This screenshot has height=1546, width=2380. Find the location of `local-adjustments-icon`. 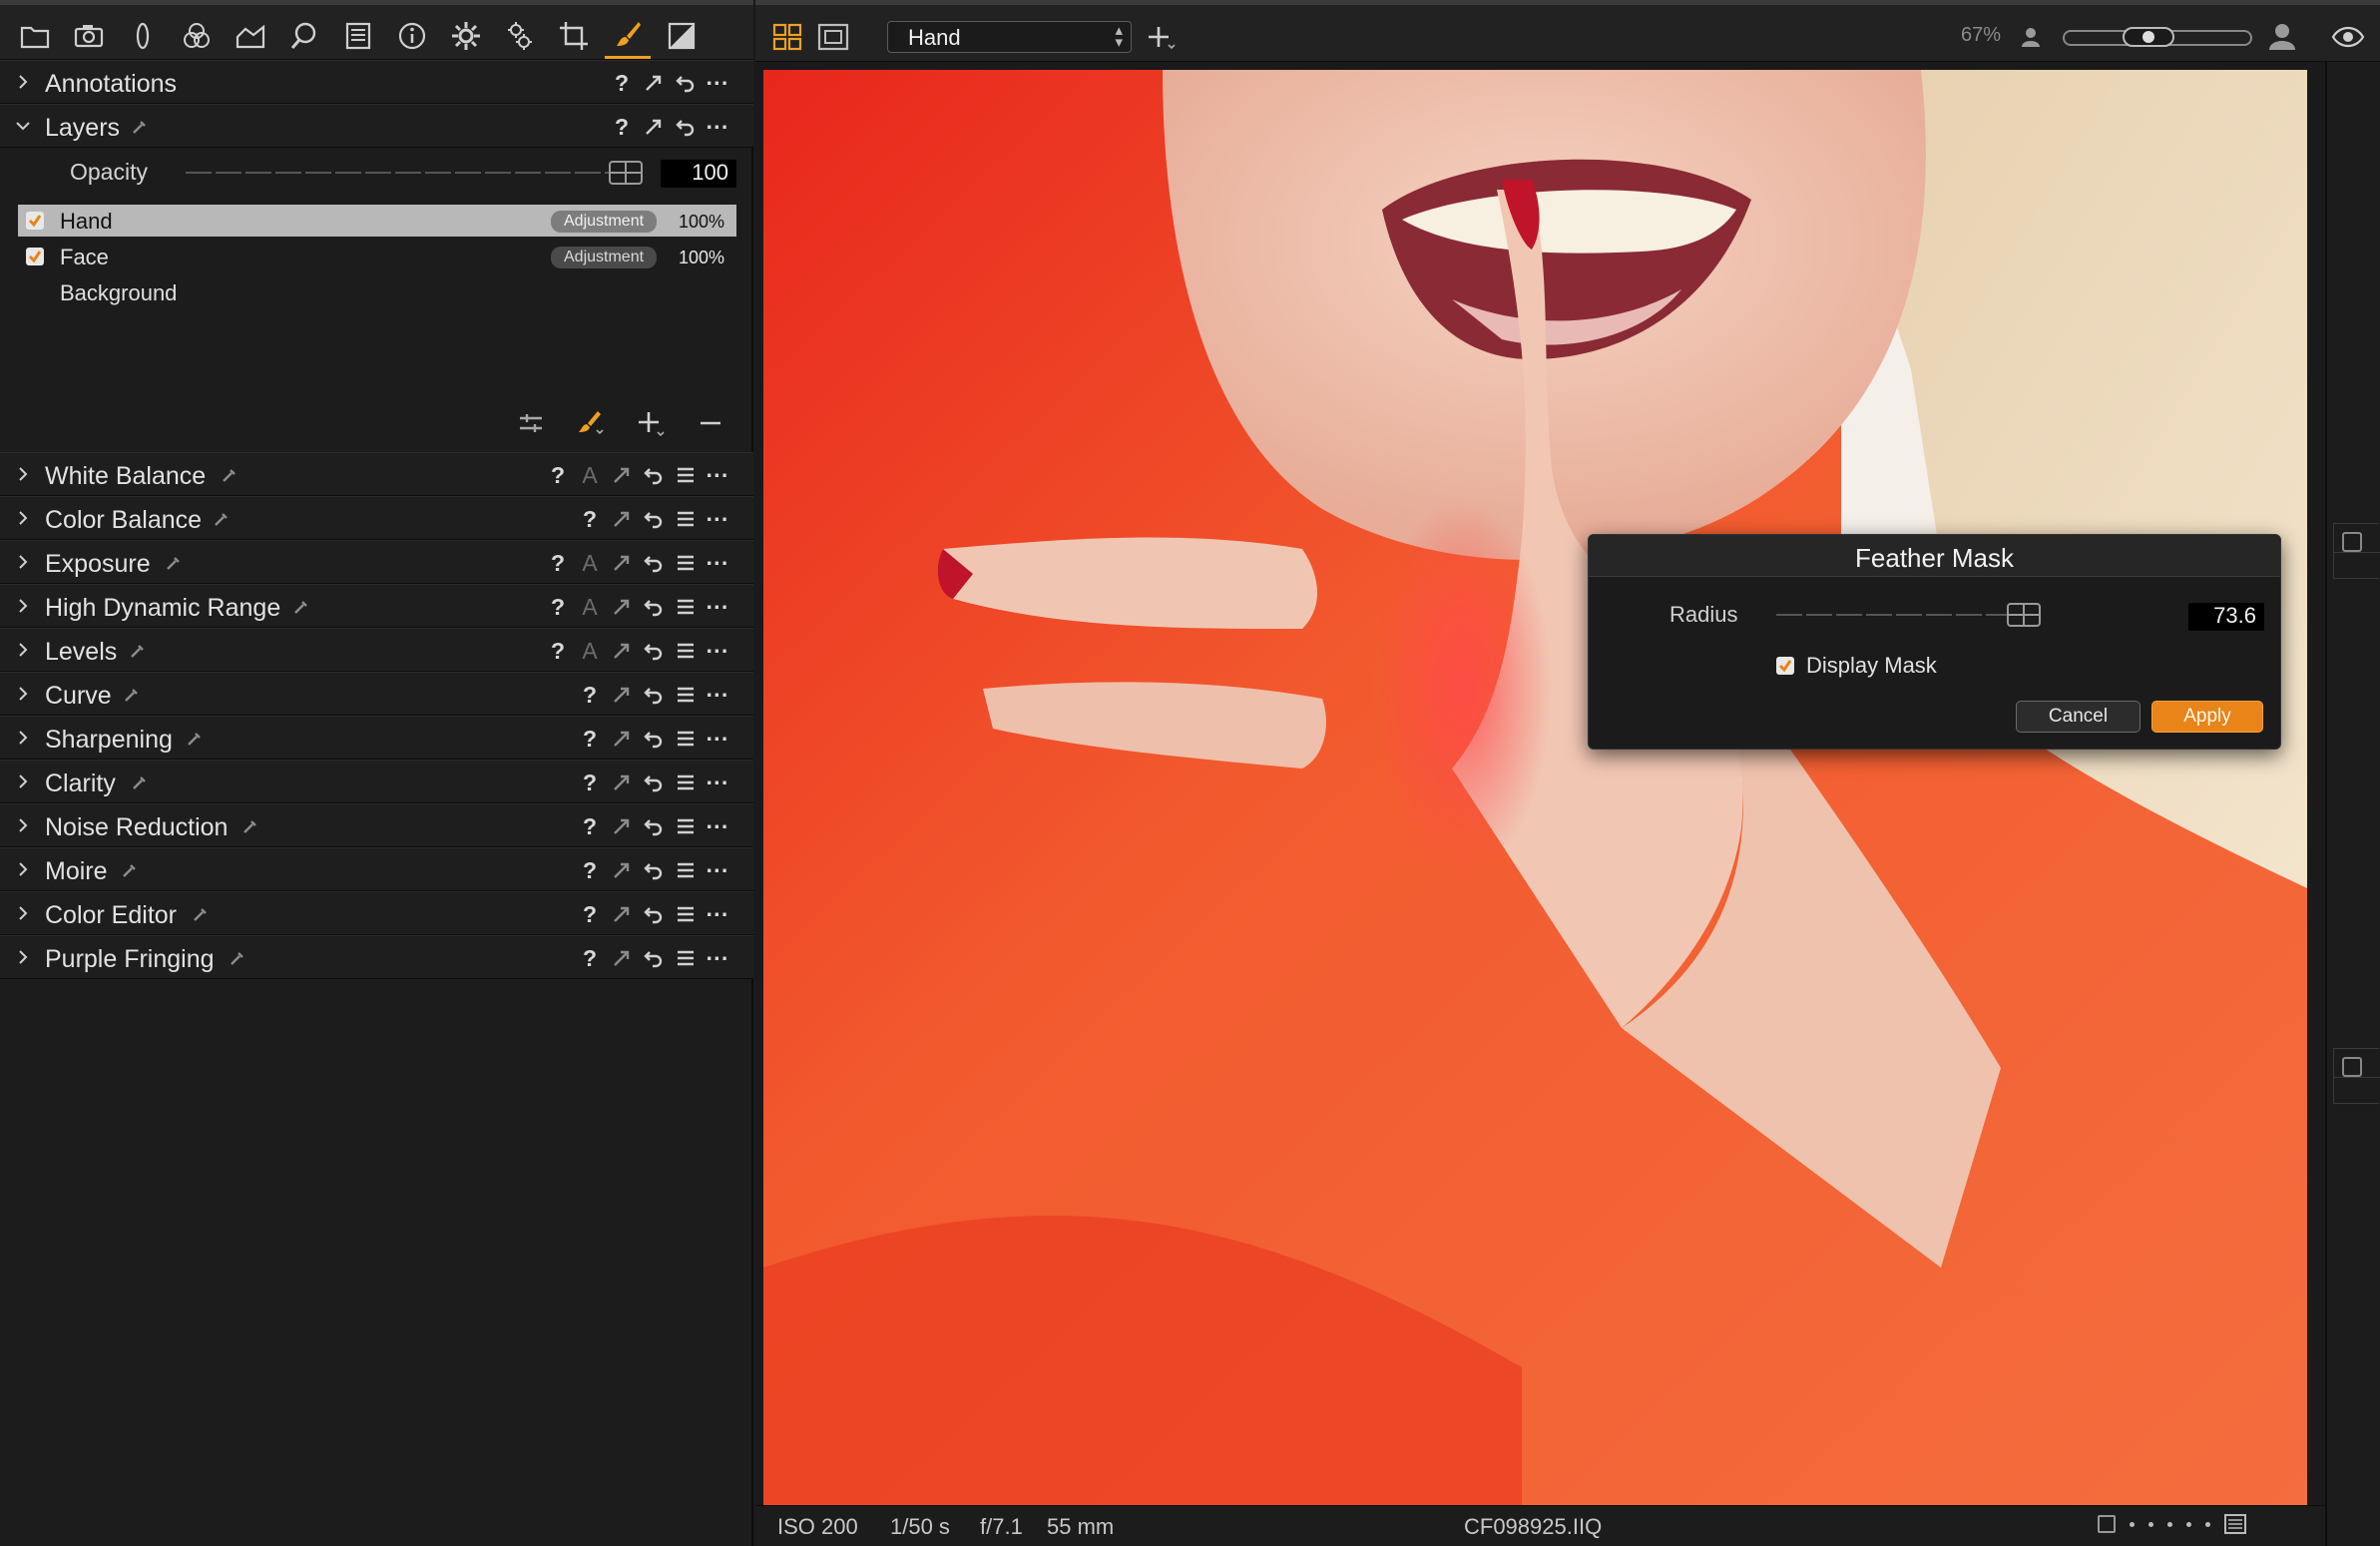

local-adjustments-icon is located at coordinates (628, 36).